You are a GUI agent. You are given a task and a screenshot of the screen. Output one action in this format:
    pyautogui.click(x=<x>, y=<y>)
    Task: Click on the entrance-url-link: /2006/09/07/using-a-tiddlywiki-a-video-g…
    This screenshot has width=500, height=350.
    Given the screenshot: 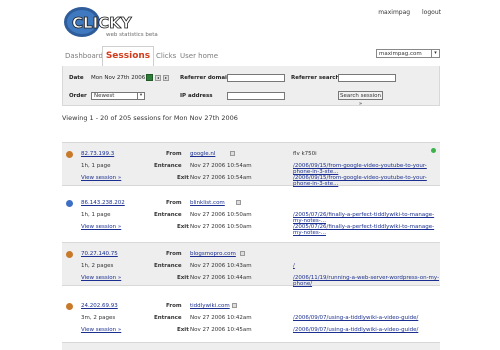 What is the action you would take?
    pyautogui.click(x=355, y=318)
    